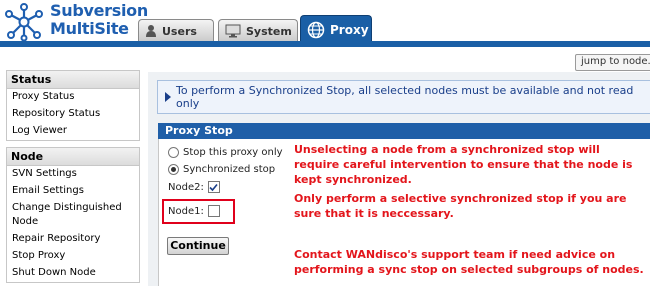  What do you see at coordinates (179, 31) in the screenshot?
I see `tab-users-label: Users` at bounding box center [179, 31].